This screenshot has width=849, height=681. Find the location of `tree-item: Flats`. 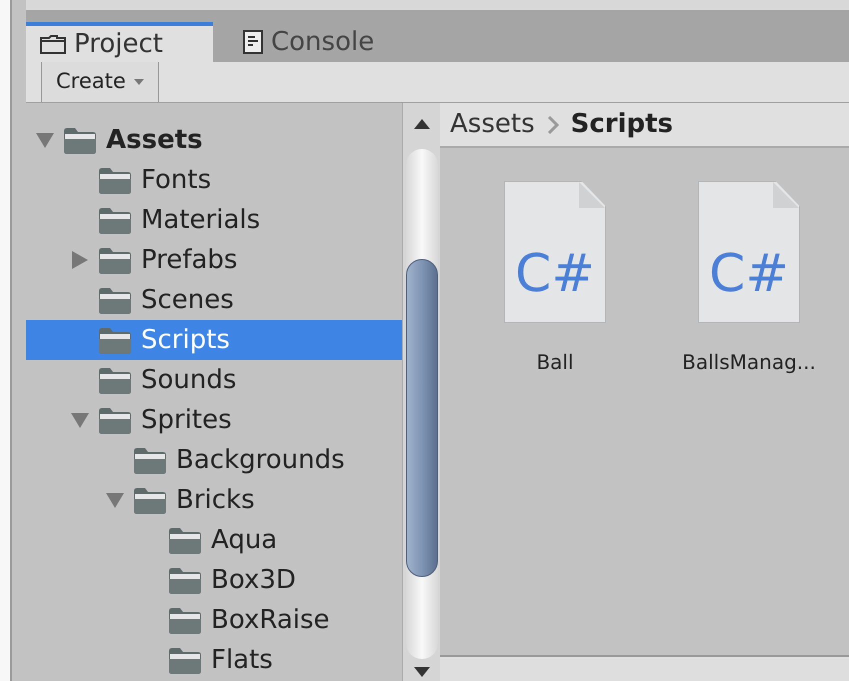

tree-item: Flats is located at coordinates (214, 660).